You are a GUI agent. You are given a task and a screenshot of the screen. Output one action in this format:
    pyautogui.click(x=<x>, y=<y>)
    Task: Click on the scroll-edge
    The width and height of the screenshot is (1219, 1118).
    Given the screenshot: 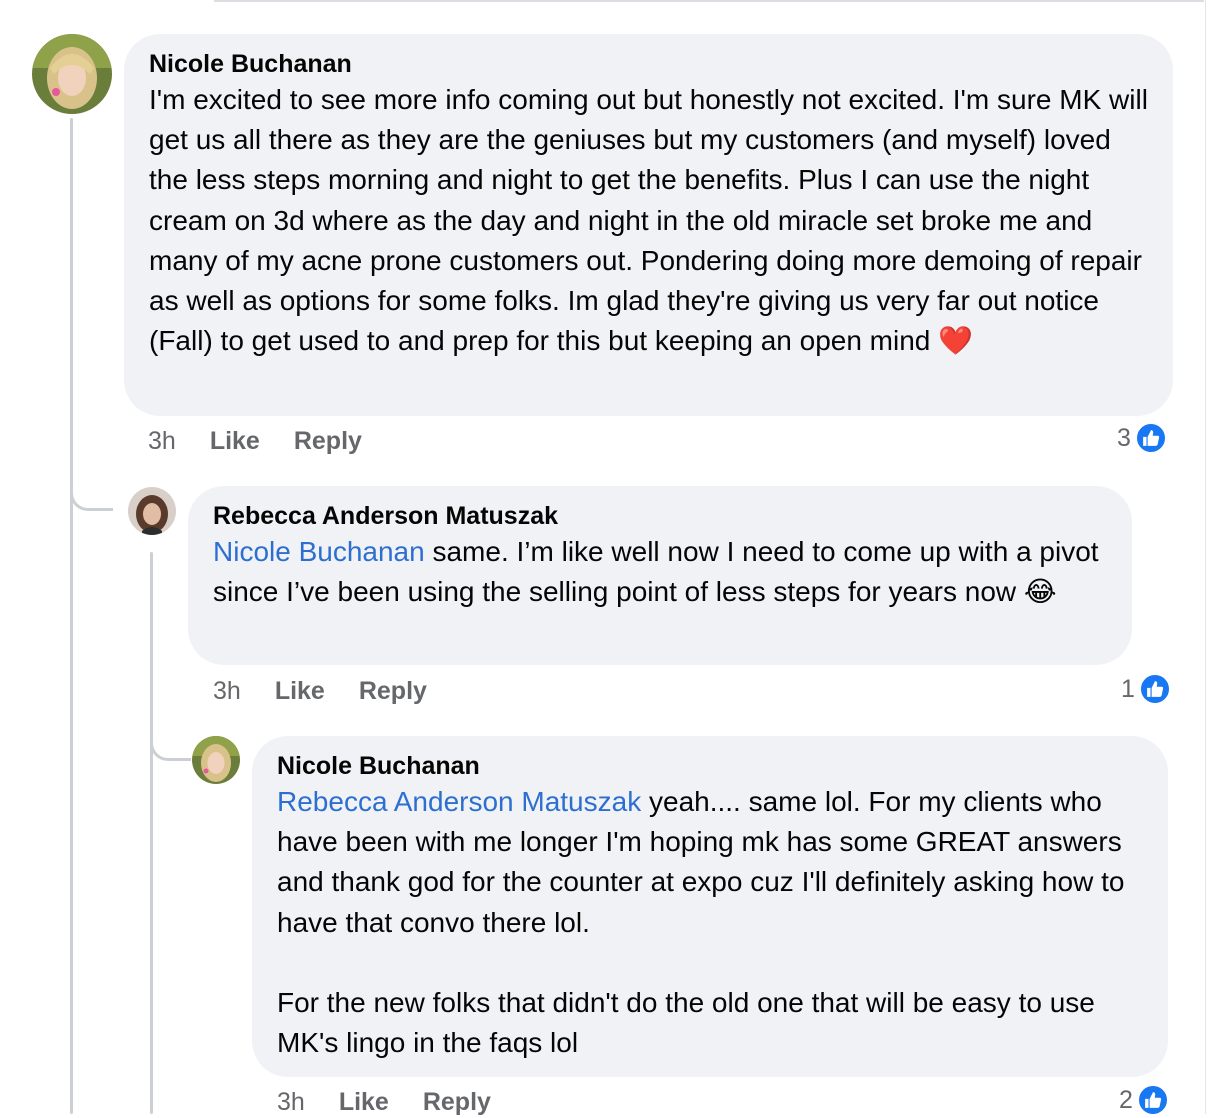 What is the action you would take?
    pyautogui.click(x=1205, y=557)
    